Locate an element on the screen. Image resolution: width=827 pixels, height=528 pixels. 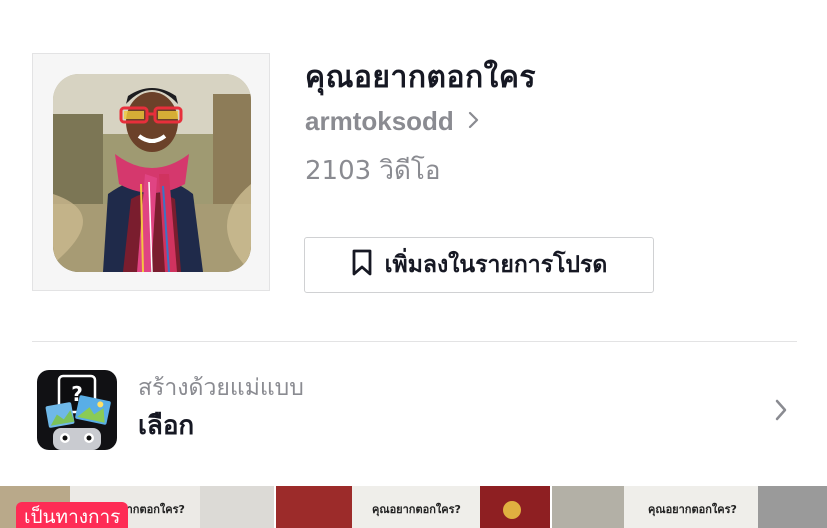
cover-frame is located at coordinates (151, 172).